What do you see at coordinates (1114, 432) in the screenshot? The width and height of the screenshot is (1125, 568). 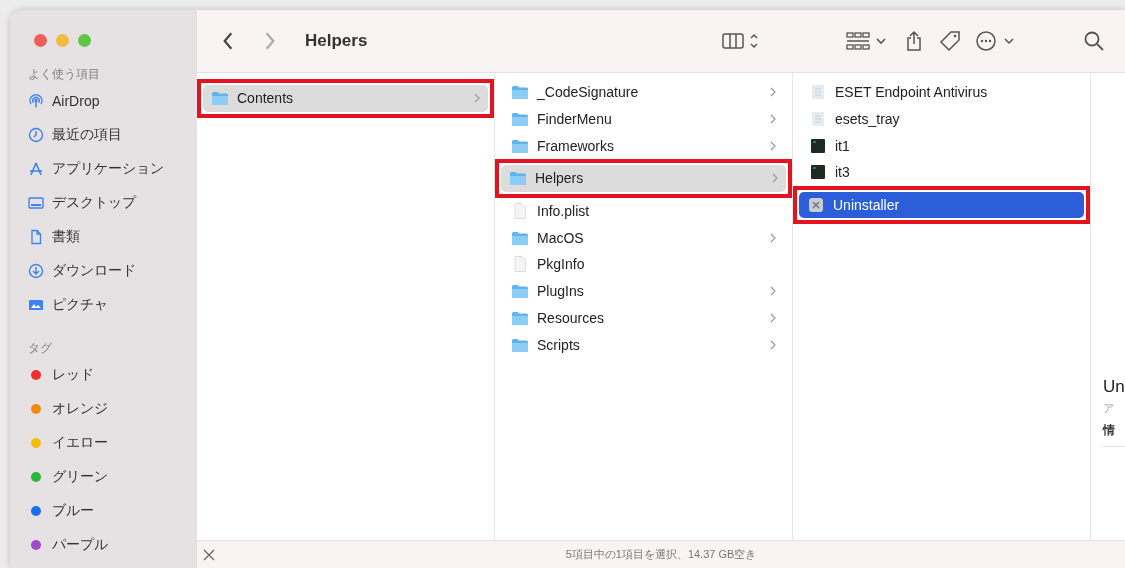 I see `preview-section-heading: 情` at bounding box center [1114, 432].